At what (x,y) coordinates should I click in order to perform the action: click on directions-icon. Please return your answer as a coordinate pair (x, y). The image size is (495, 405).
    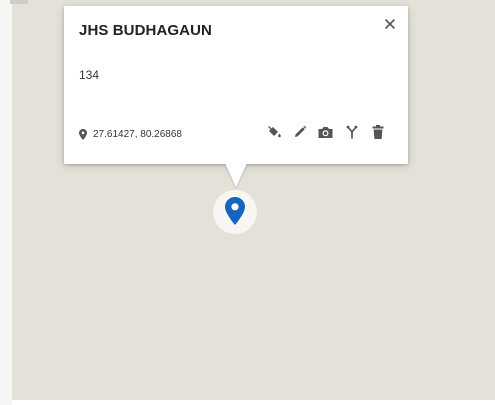
    Looking at the image, I should click on (351, 132).